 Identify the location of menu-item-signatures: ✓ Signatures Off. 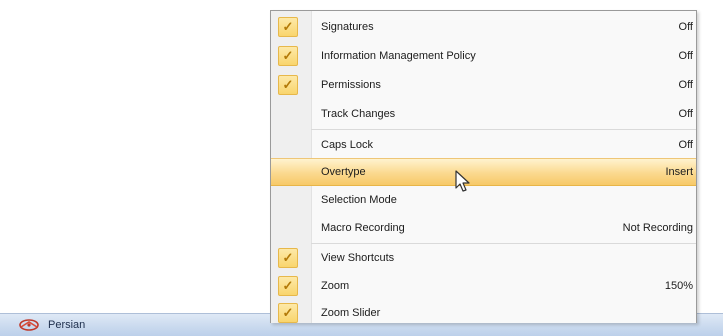
(483, 27).